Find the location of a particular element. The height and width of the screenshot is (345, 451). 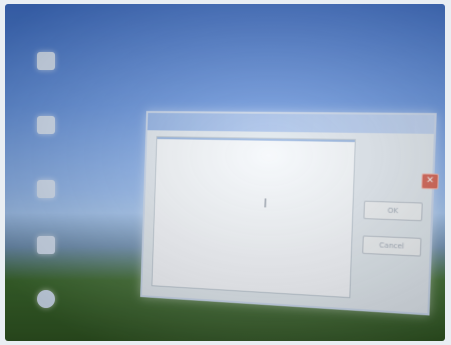

dialog-title is located at coordinates (291, 123).